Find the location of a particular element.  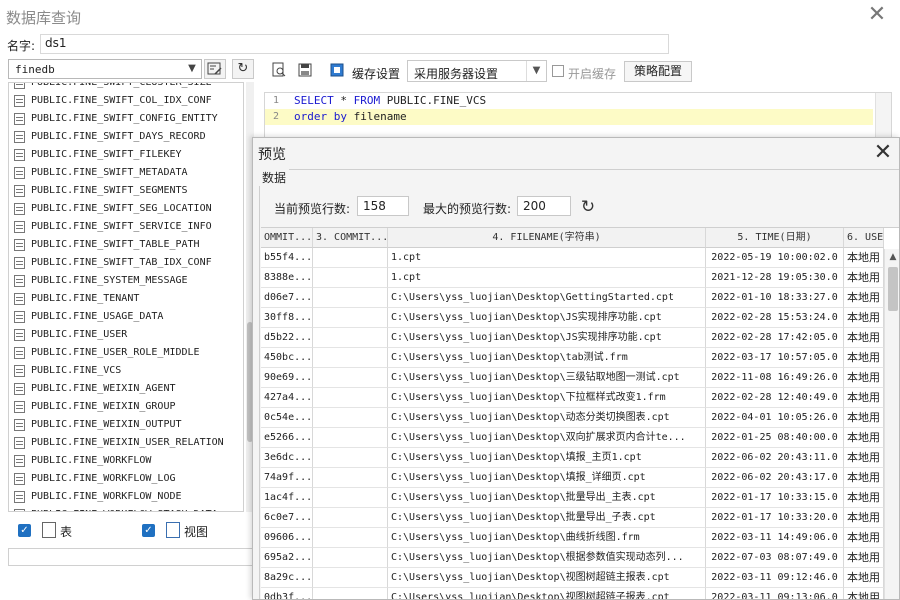

grid-cell: 2022-02-28 17:42:05.0 is located at coordinates (775, 338).